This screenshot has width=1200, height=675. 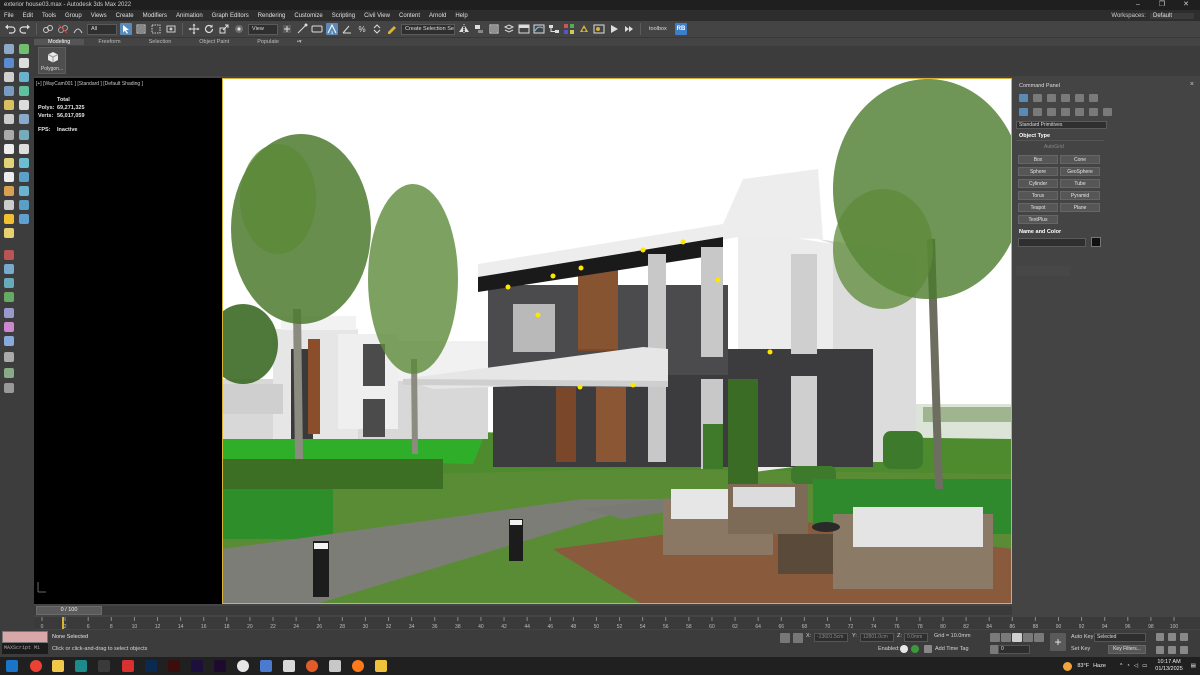 What do you see at coordinates (1028, 637) in the screenshot?
I see `next-frame-icon` at bounding box center [1028, 637].